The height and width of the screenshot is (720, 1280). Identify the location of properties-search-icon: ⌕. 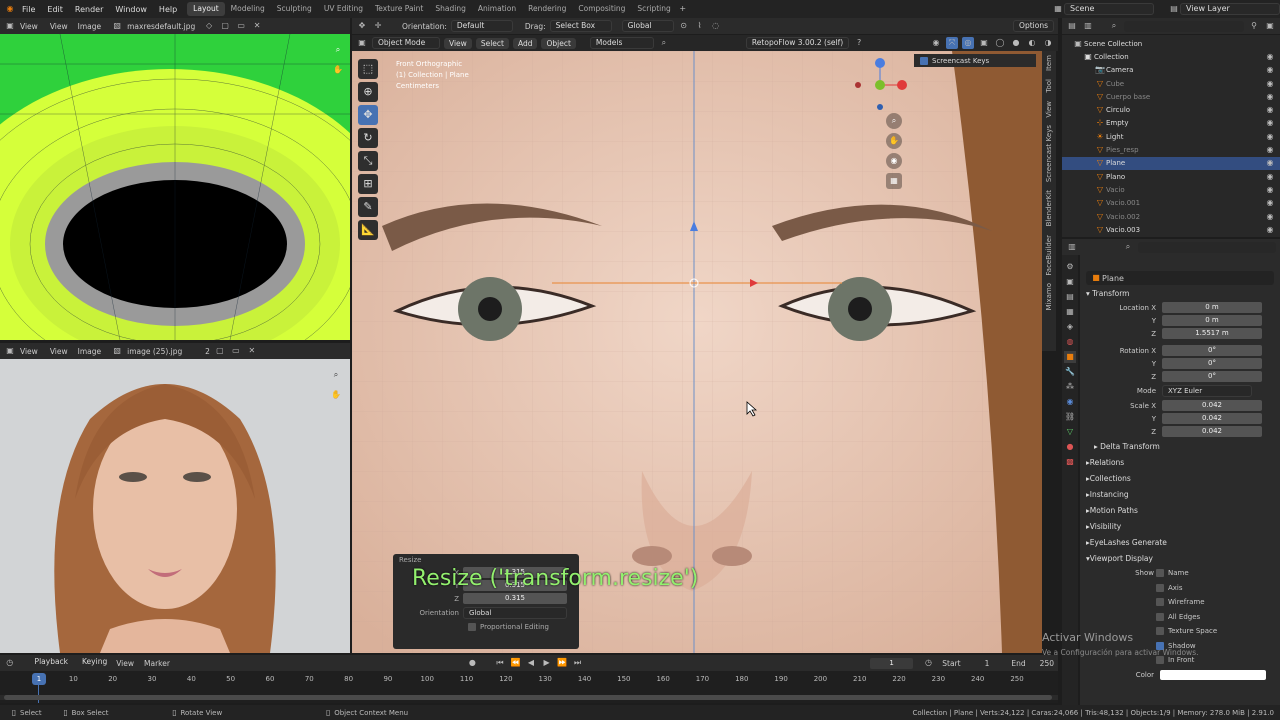
(1128, 247).